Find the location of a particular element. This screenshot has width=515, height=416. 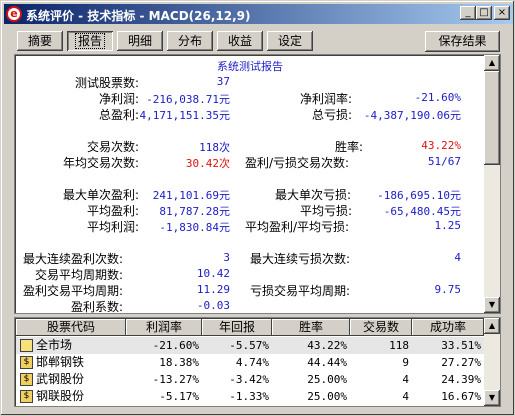

table-cell: -5.17% is located at coordinates (179, 396).